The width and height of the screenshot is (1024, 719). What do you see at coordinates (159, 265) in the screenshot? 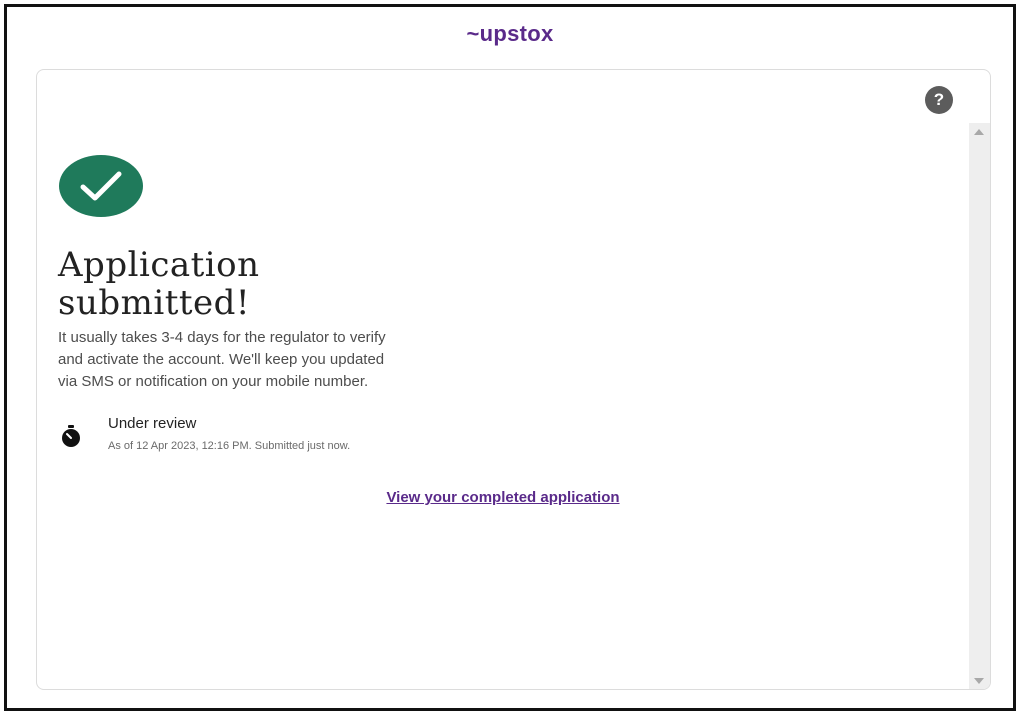
I see `title-line-1: Application` at bounding box center [159, 265].